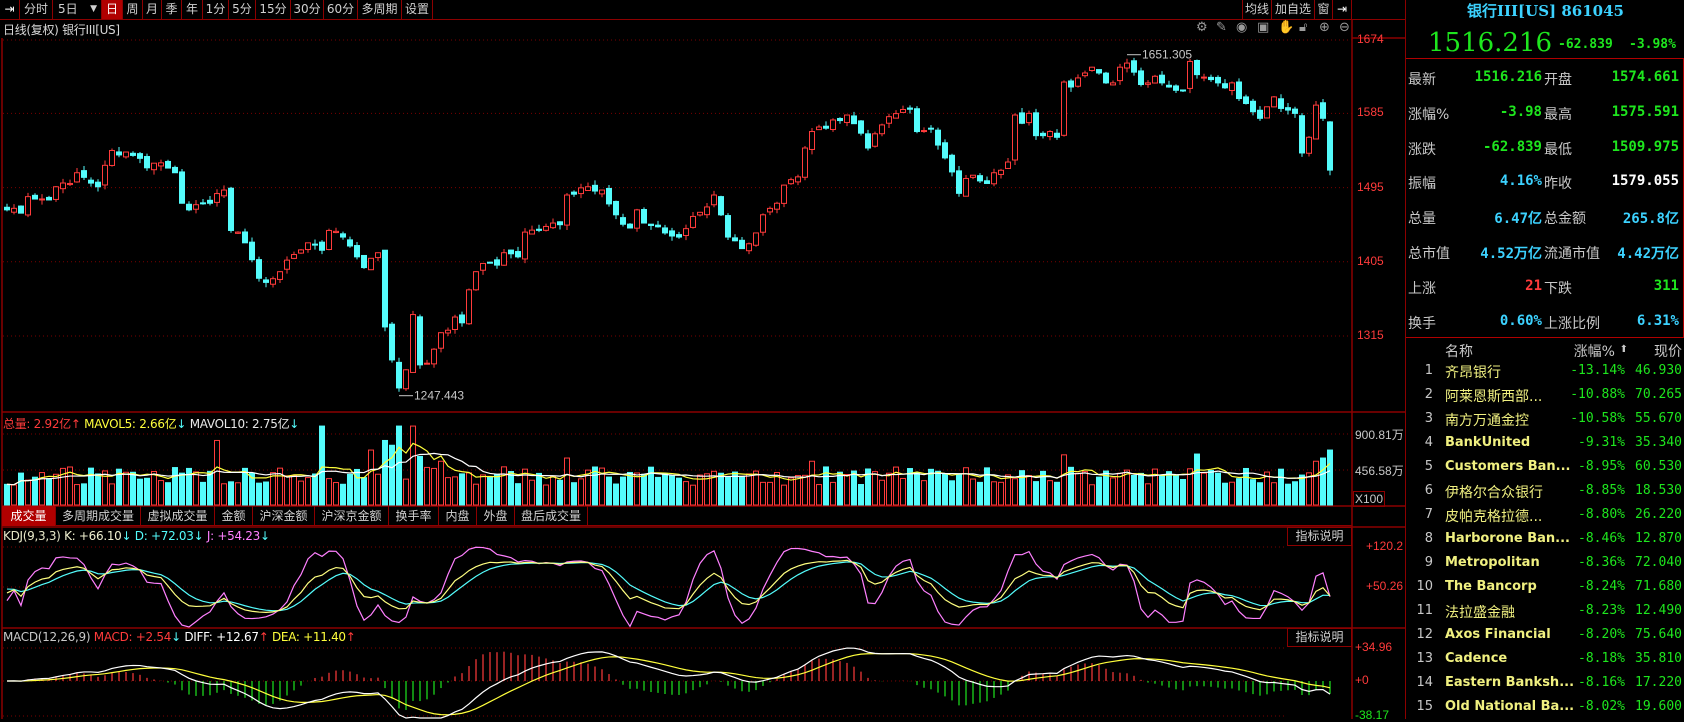  I want to click on macd-value: MACD: +2.54, so click(132, 637).